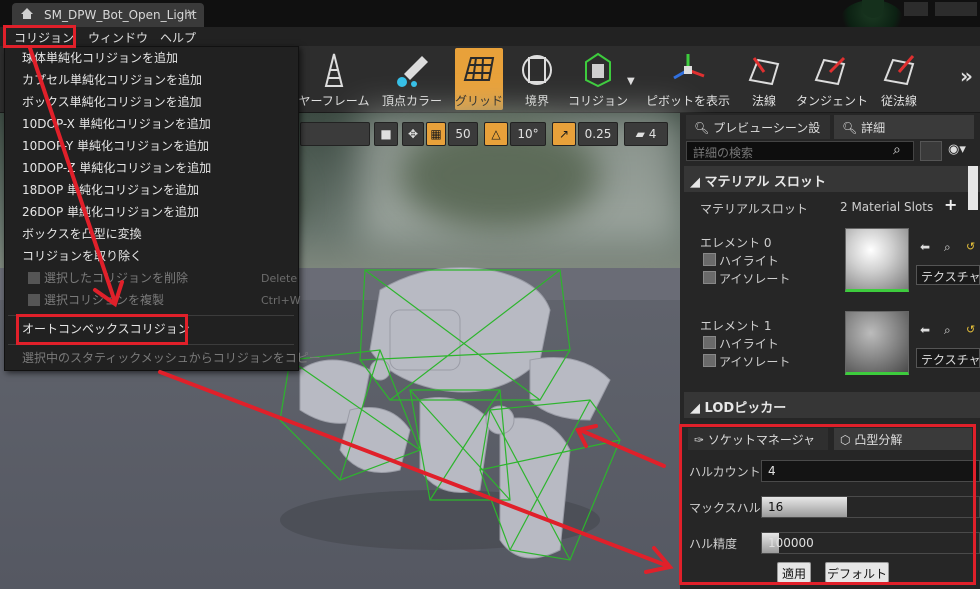 The height and width of the screenshot is (589, 980). I want to click on toolbar-grid-button: グリッド, so click(479, 79).